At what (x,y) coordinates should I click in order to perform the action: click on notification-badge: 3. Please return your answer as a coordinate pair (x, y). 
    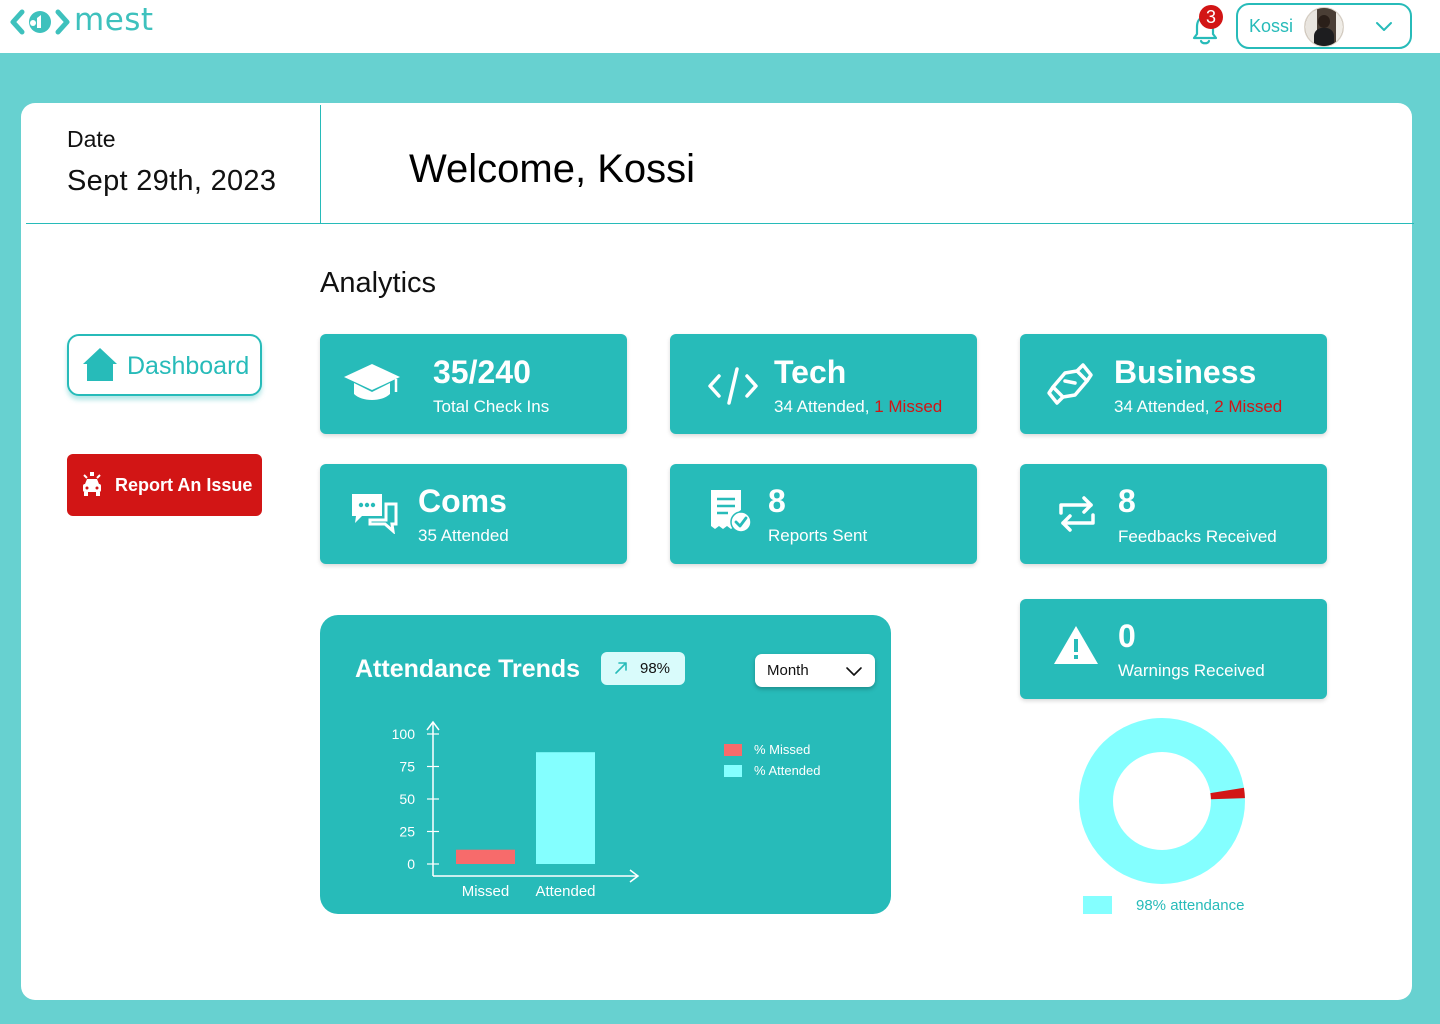
    Looking at the image, I should click on (1211, 17).